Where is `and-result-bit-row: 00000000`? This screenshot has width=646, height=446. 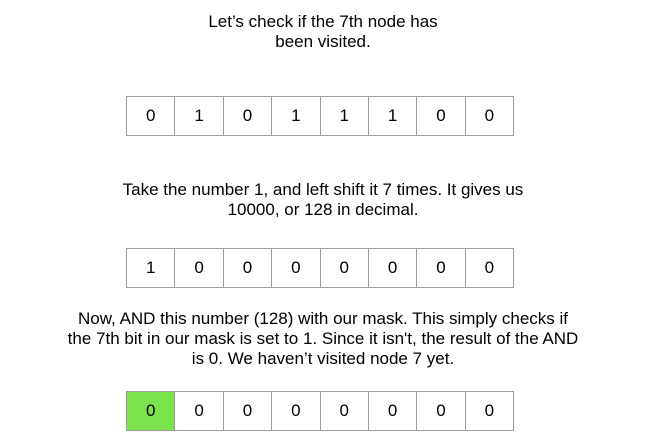 and-result-bit-row: 00000000 is located at coordinates (320, 411).